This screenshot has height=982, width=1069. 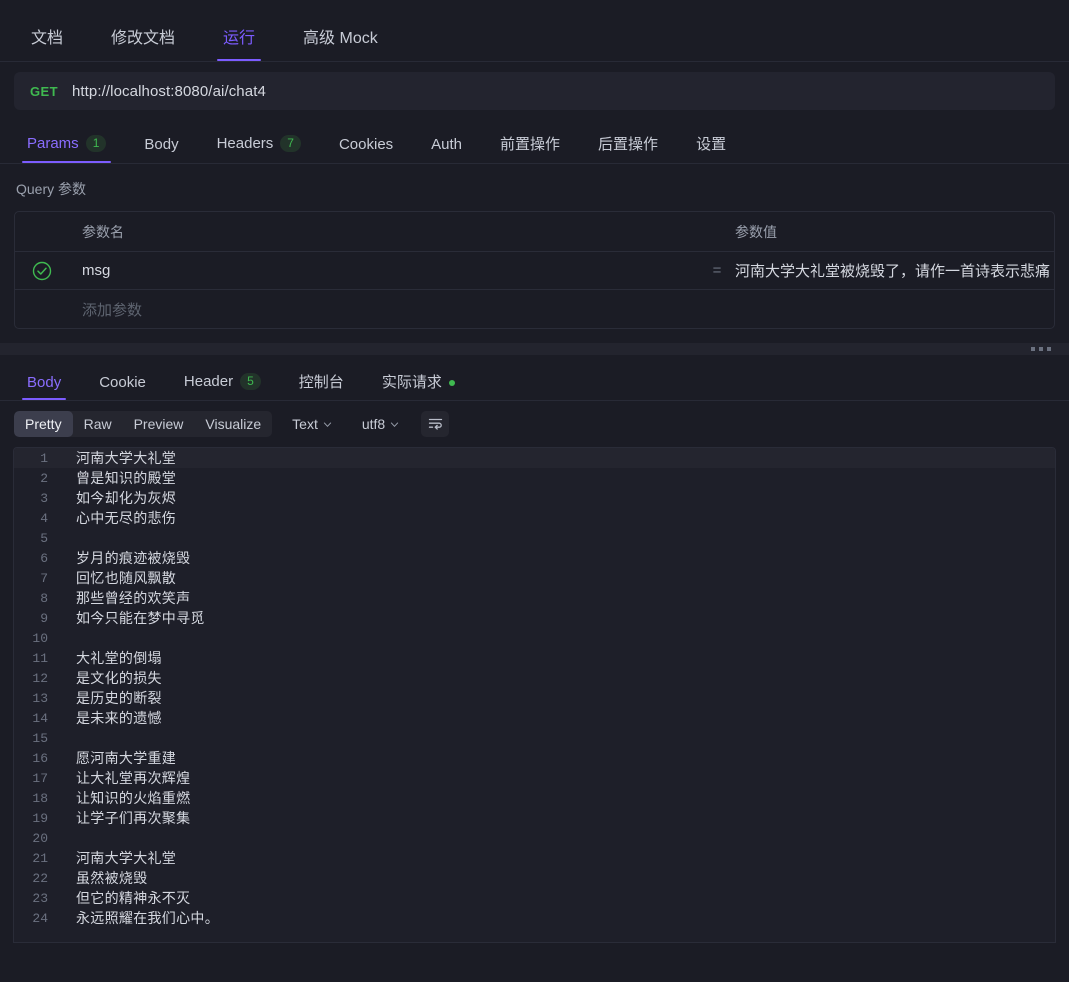 I want to click on tab-headers-label: Headers, so click(x=245, y=143).